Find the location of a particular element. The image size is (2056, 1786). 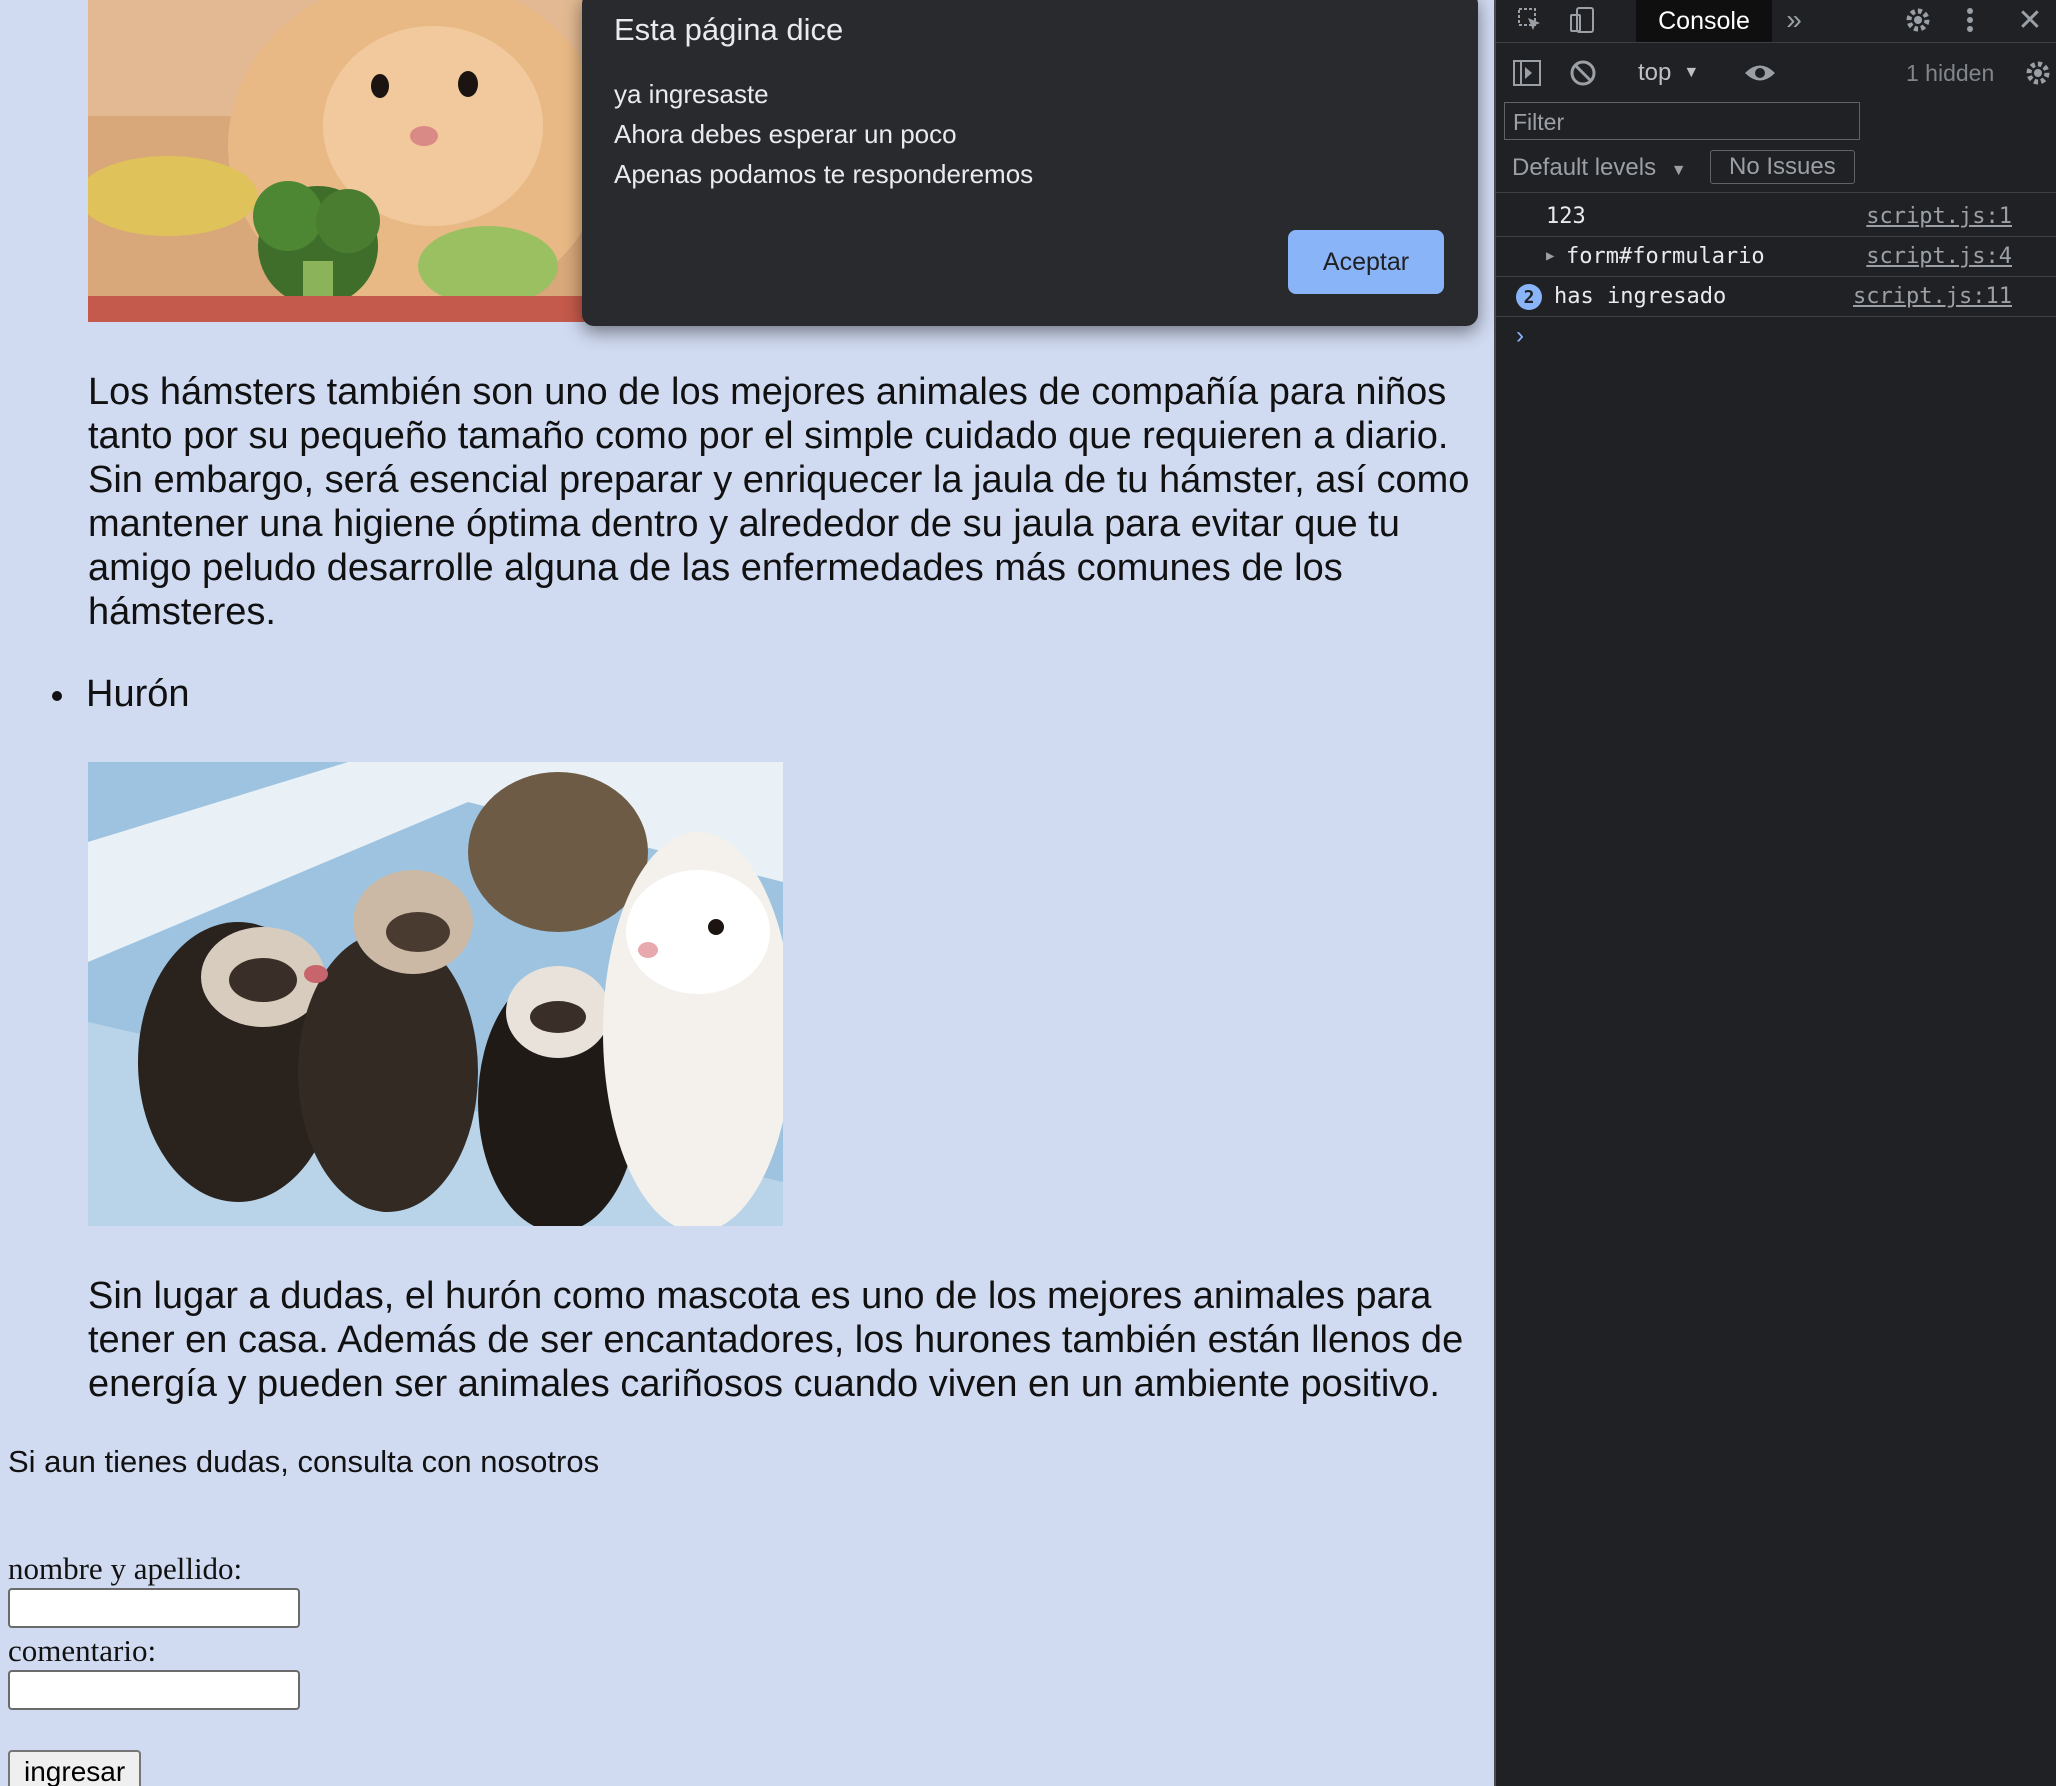

more-tabs-icon: » is located at coordinates (1794, 20).